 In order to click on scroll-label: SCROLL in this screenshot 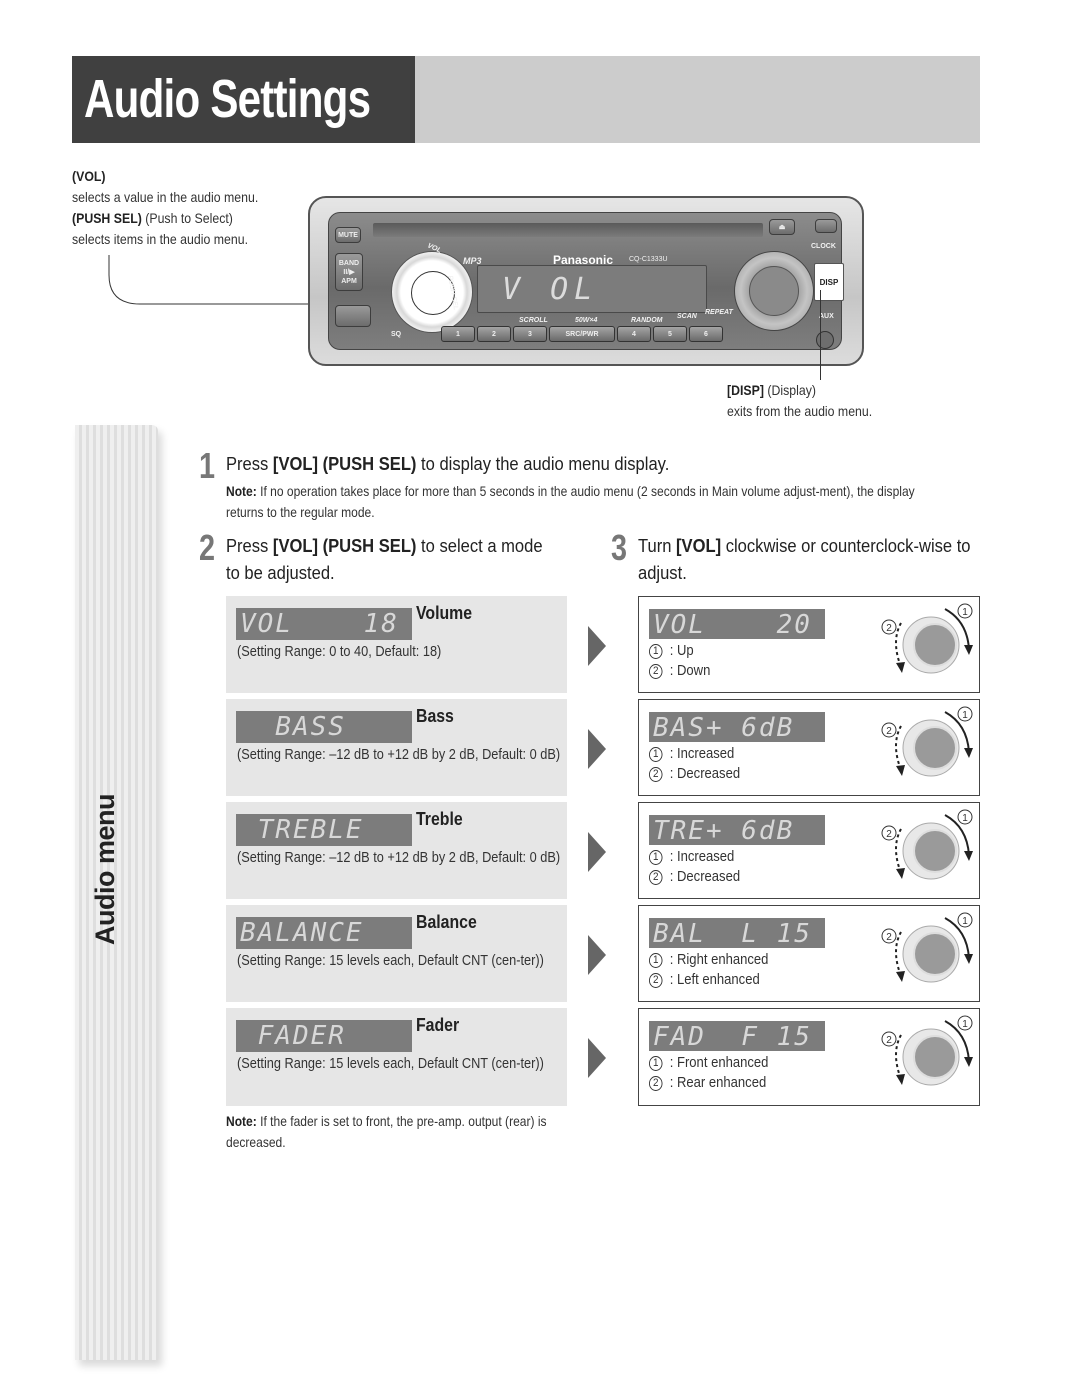, I will do `click(533, 320)`.